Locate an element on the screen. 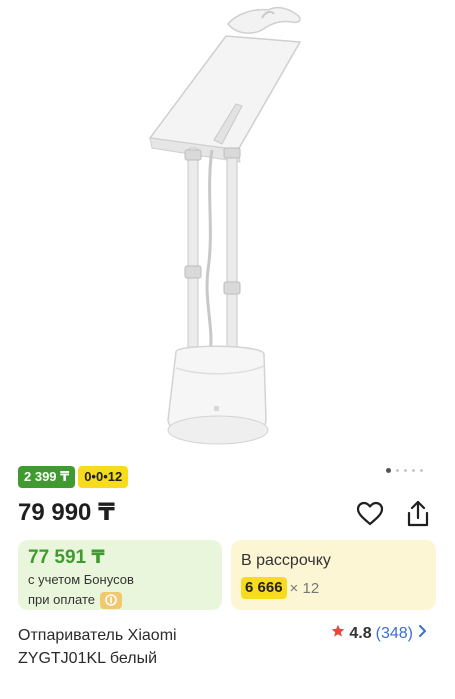 This screenshot has width=455, height=699. share-icon is located at coordinates (418, 514).